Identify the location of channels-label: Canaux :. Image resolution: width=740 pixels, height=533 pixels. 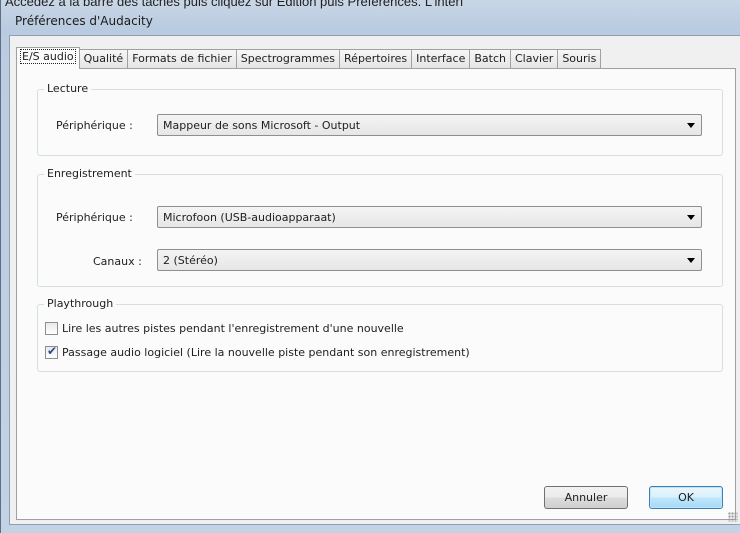
(117, 261).